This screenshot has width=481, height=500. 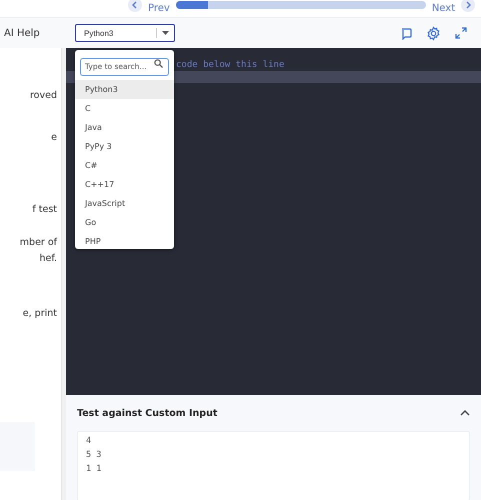 I want to click on language-option: Python3, so click(x=124, y=89).